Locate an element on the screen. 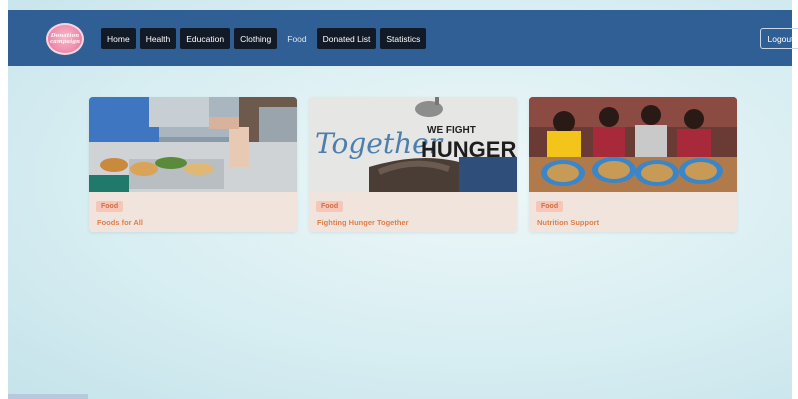 The height and width of the screenshot is (399, 798). nav-food-button: Food is located at coordinates (297, 38).